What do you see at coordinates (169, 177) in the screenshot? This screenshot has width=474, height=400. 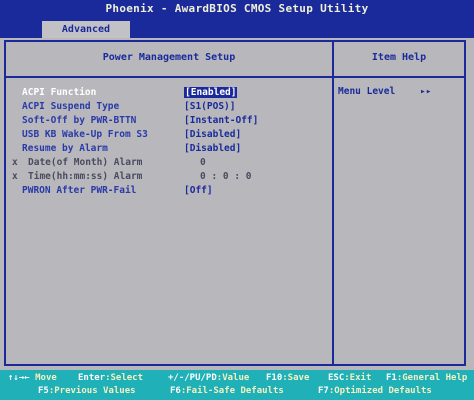 I see `setting-time-alarm: x Time(hh:mm:ss) Alarm 0 : 0 : 0` at bounding box center [169, 177].